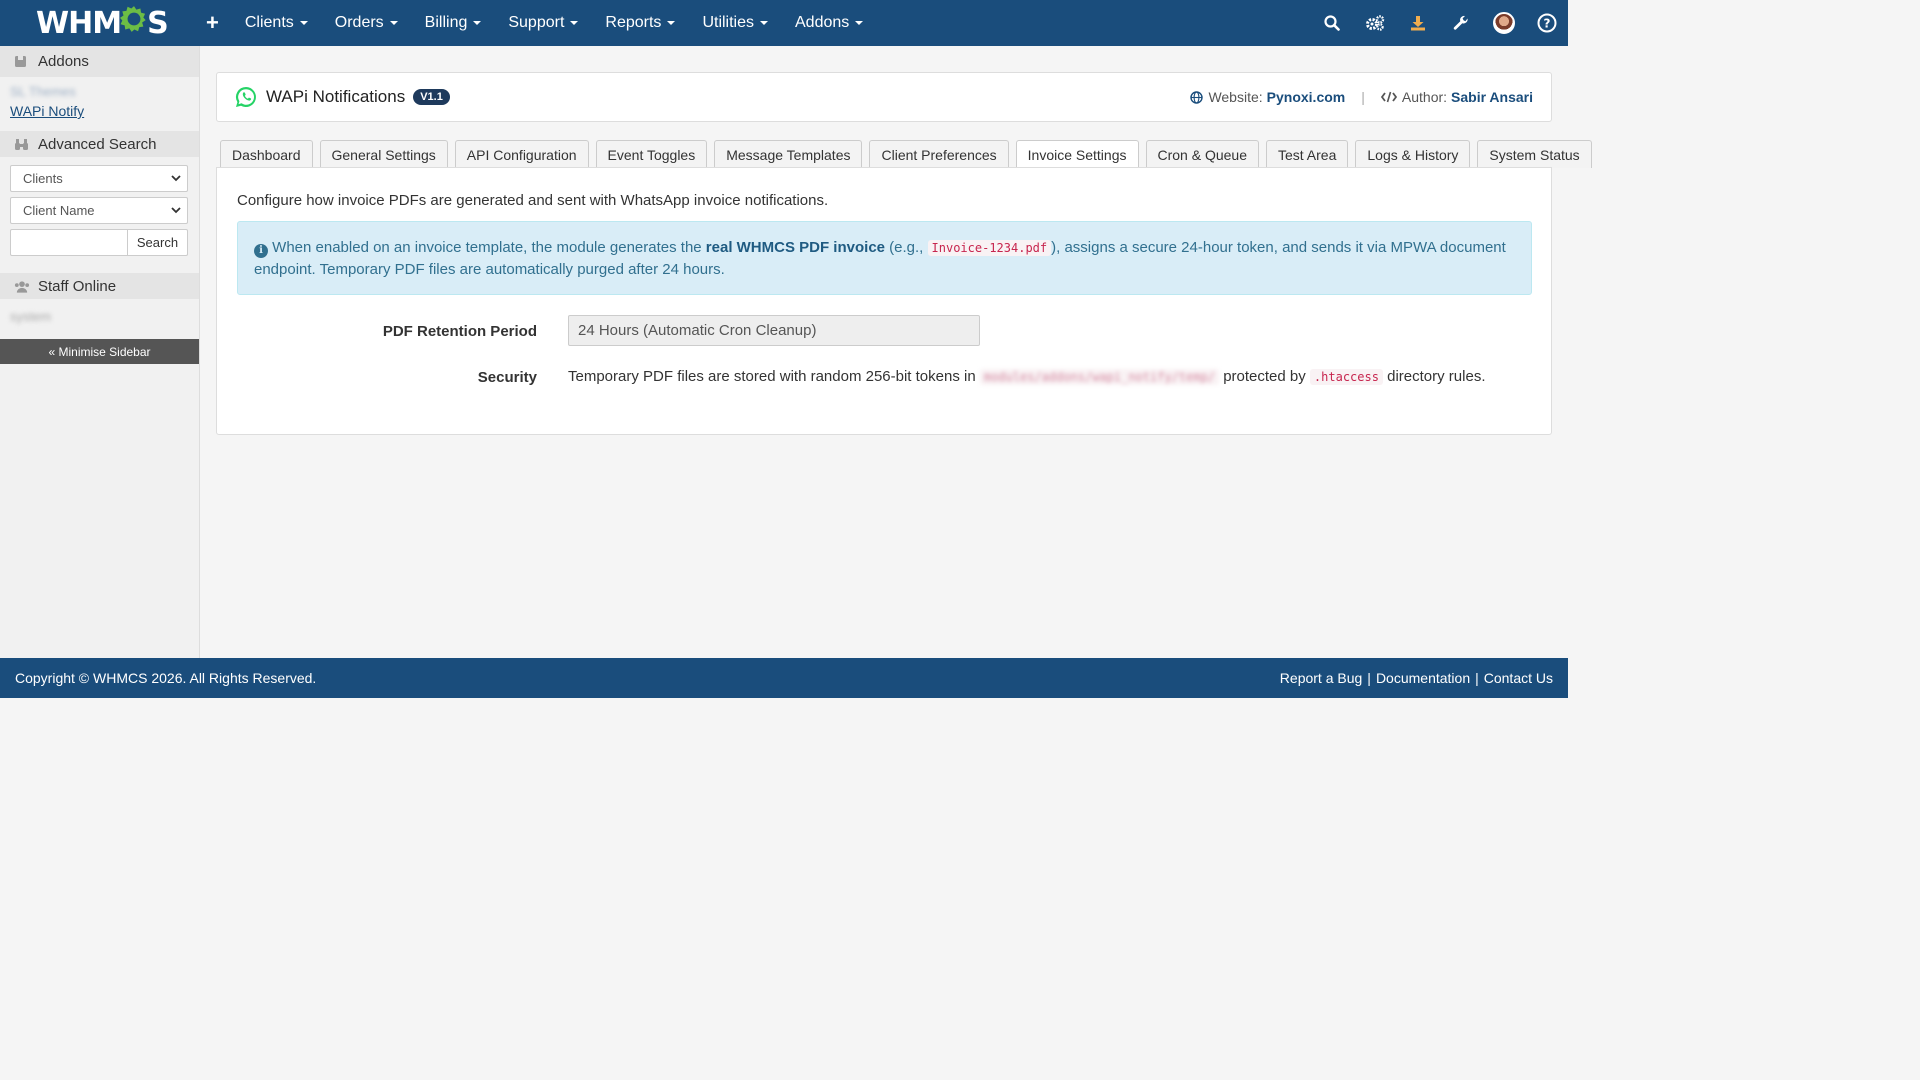 The image size is (1920, 1080). I want to click on retention-period-field: 24 Hours (Automatic Cron Cleanup), so click(774, 330).